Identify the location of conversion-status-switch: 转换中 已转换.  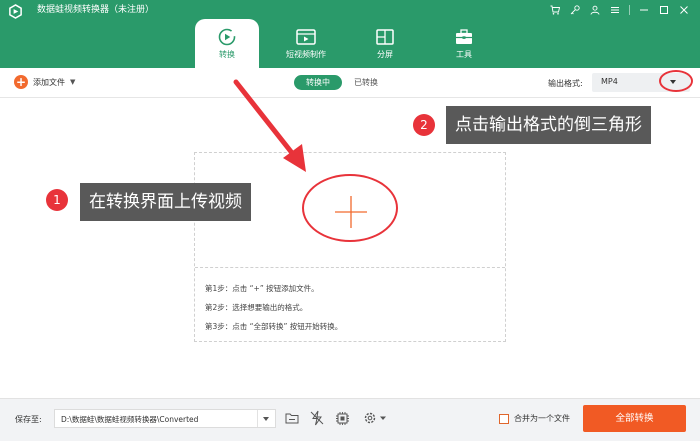
(342, 82).